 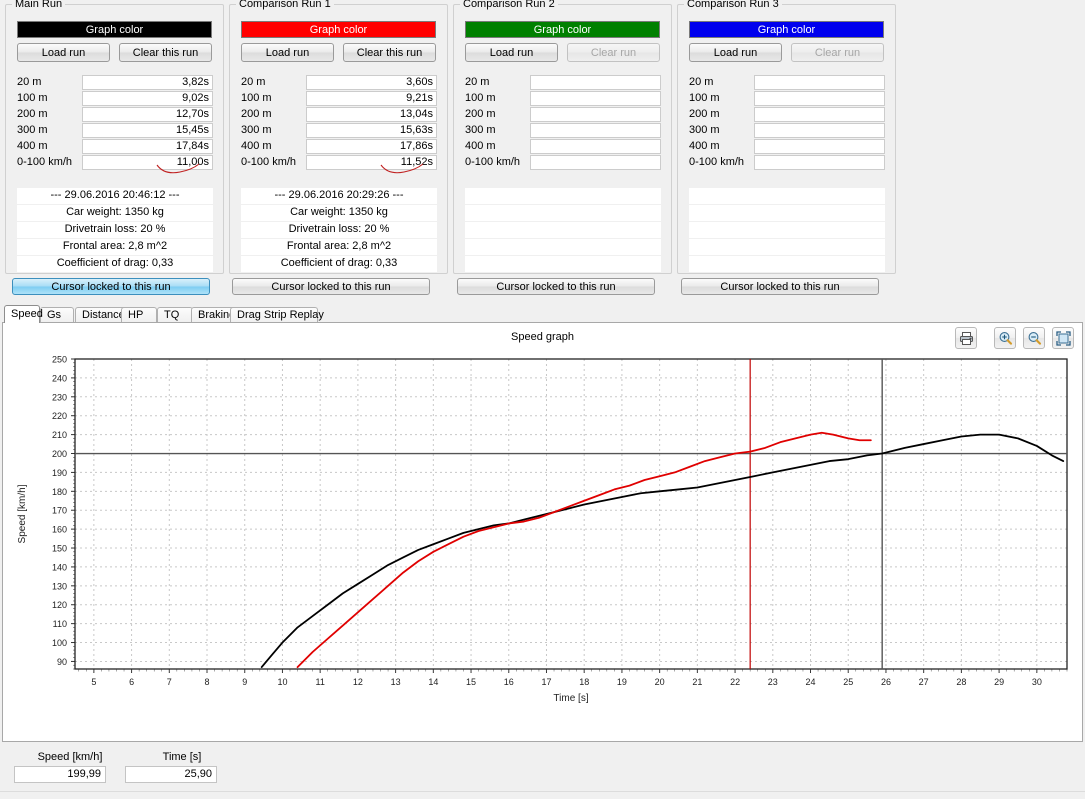 What do you see at coordinates (339, 83) in the screenshot?
I see `metric-row: 20 m 3,60s` at bounding box center [339, 83].